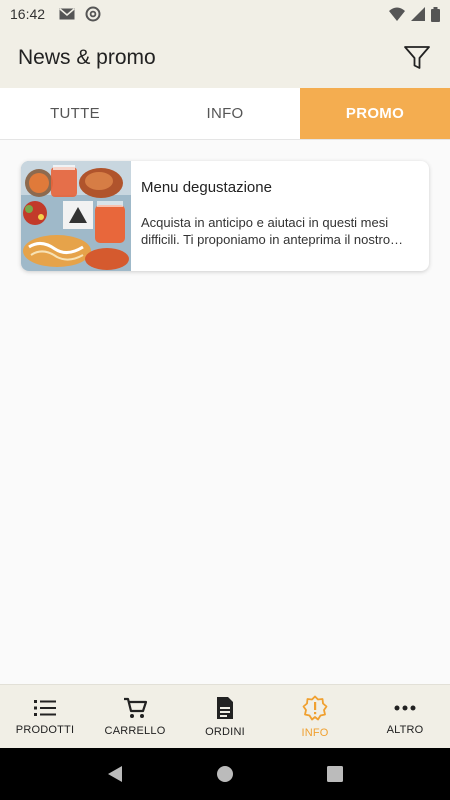 The height and width of the screenshot is (800, 450). What do you see at coordinates (405, 716) in the screenshot?
I see `nav-altro: ALTRO` at bounding box center [405, 716].